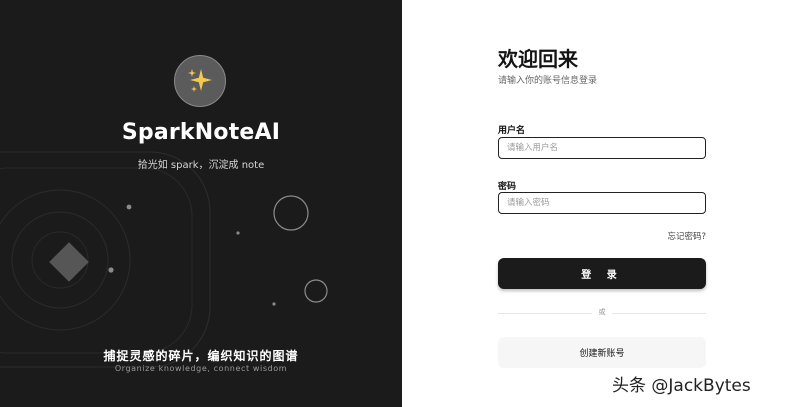 The height and width of the screenshot is (407, 800). What do you see at coordinates (201, 356) in the screenshot?
I see `brand-slogan: 捕捉灵感的碎片，编织知识的图谱` at bounding box center [201, 356].